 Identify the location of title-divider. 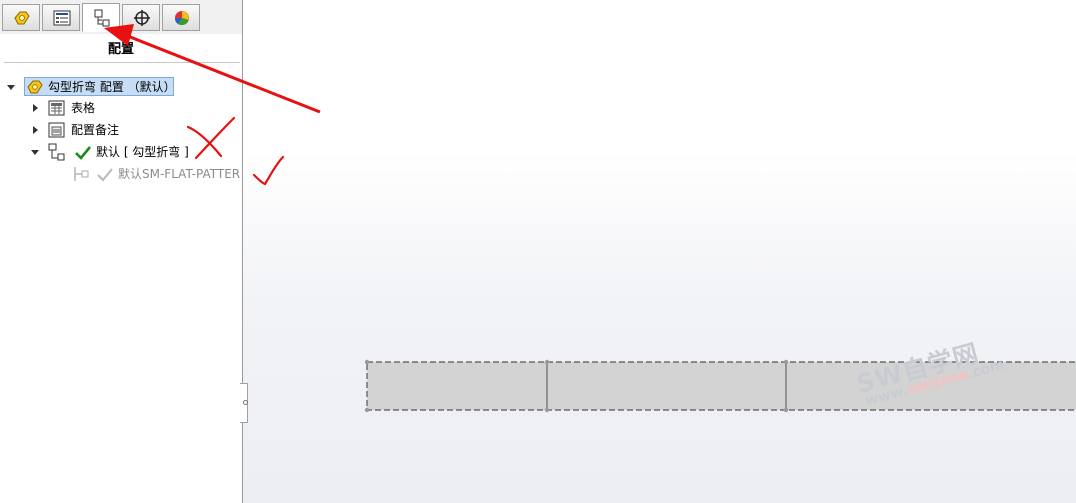
(122, 62).